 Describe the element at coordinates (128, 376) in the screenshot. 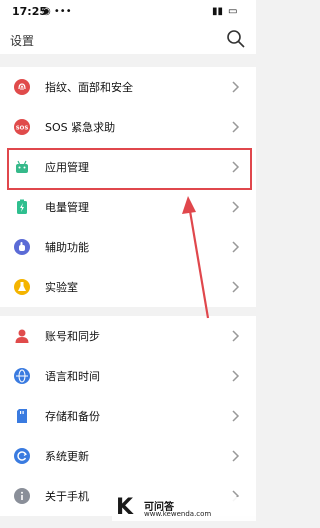

I see `settings-item-language: 语言和时间` at that location.